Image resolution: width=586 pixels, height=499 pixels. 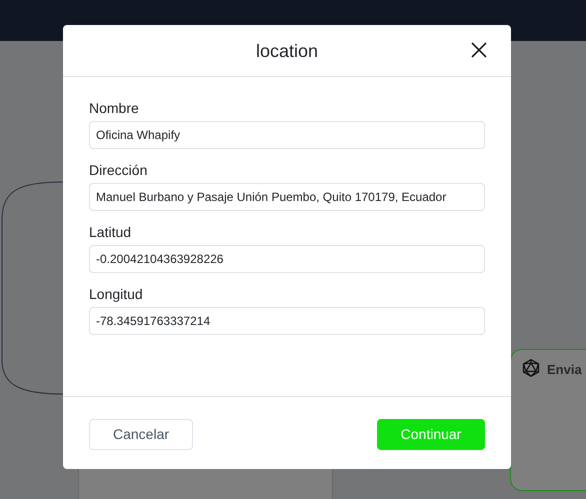 I want to click on close-icon, so click(x=479, y=50).